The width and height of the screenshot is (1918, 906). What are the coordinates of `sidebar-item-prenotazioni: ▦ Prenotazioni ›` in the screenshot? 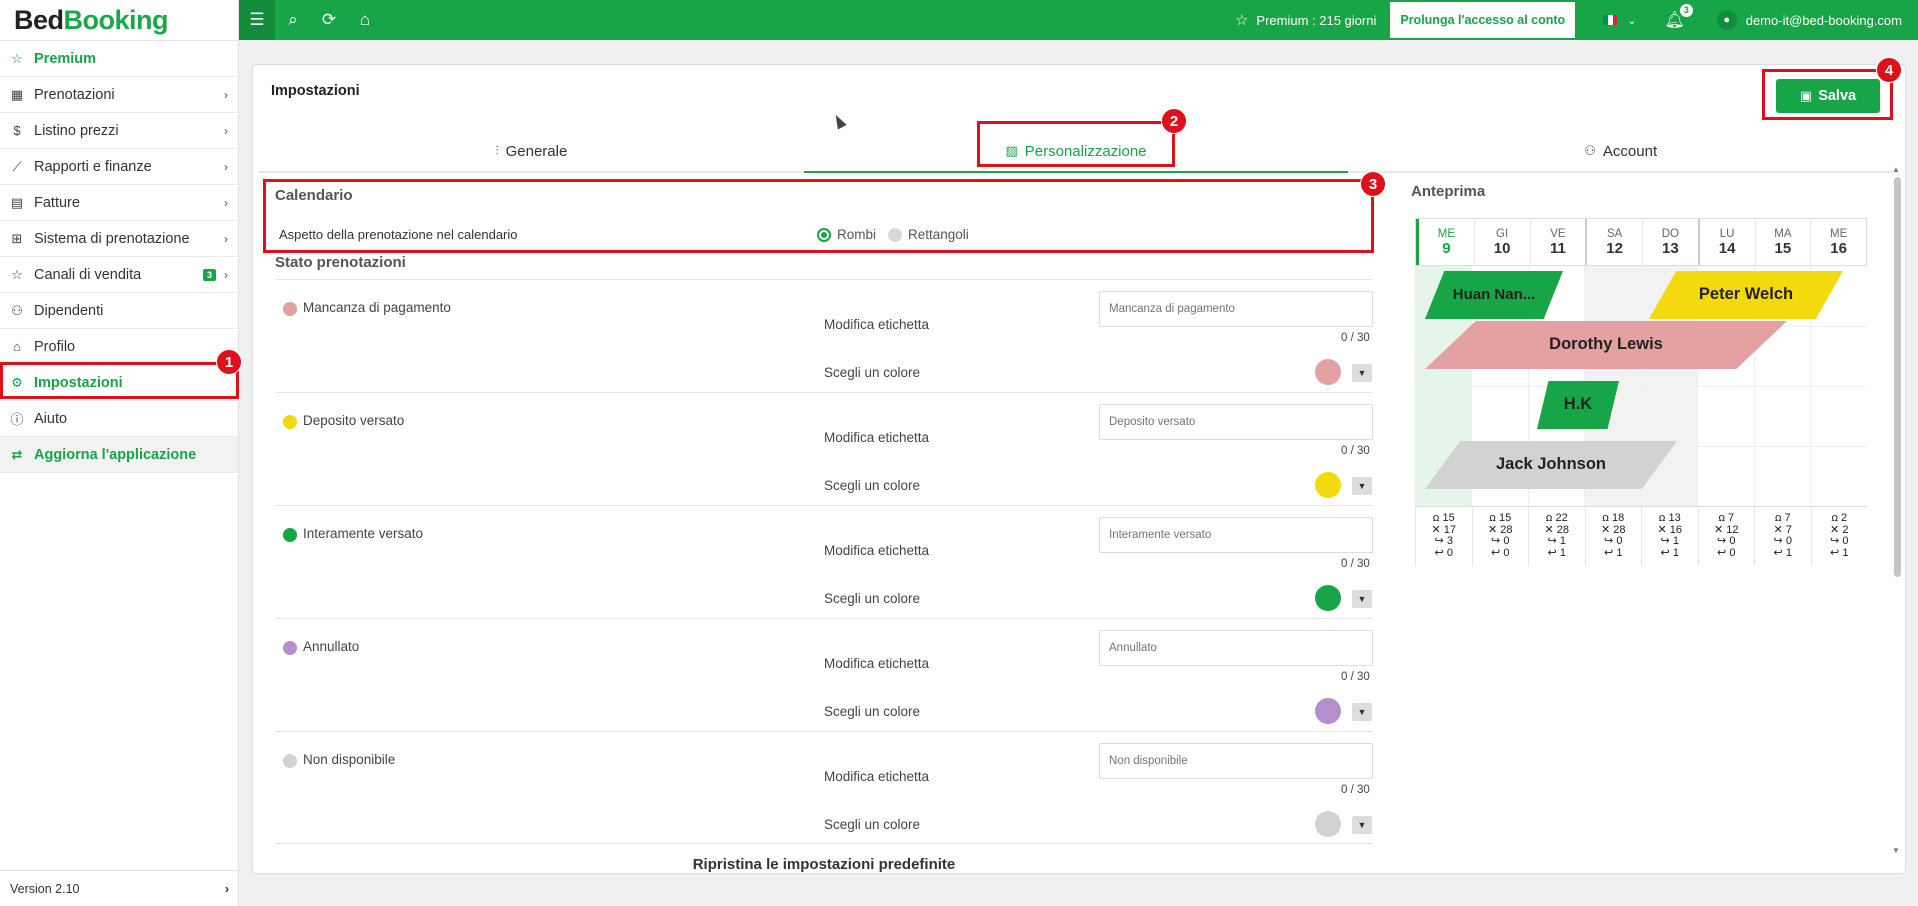 It's located at (119, 95).